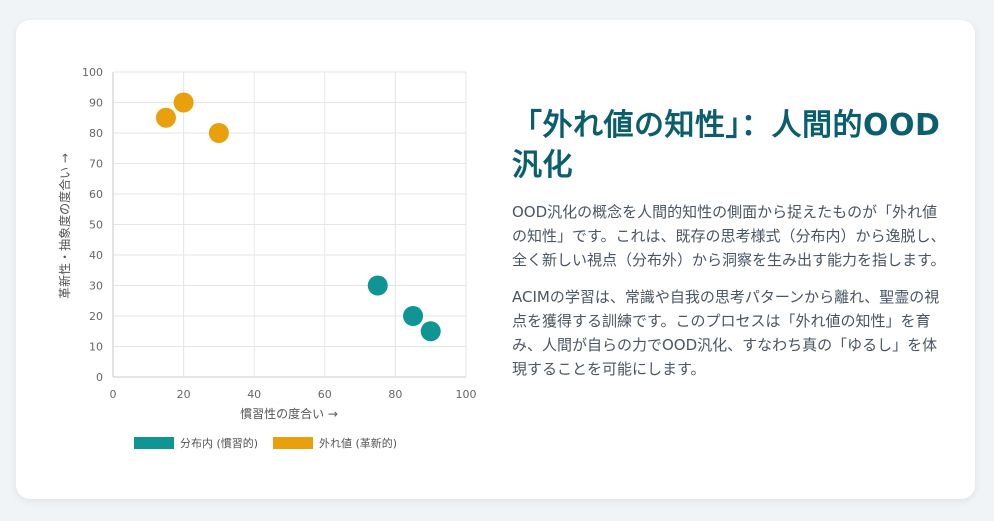 This screenshot has height=521, width=994. Describe the element at coordinates (96, 316) in the screenshot. I see `y-tick-label: 20` at that location.